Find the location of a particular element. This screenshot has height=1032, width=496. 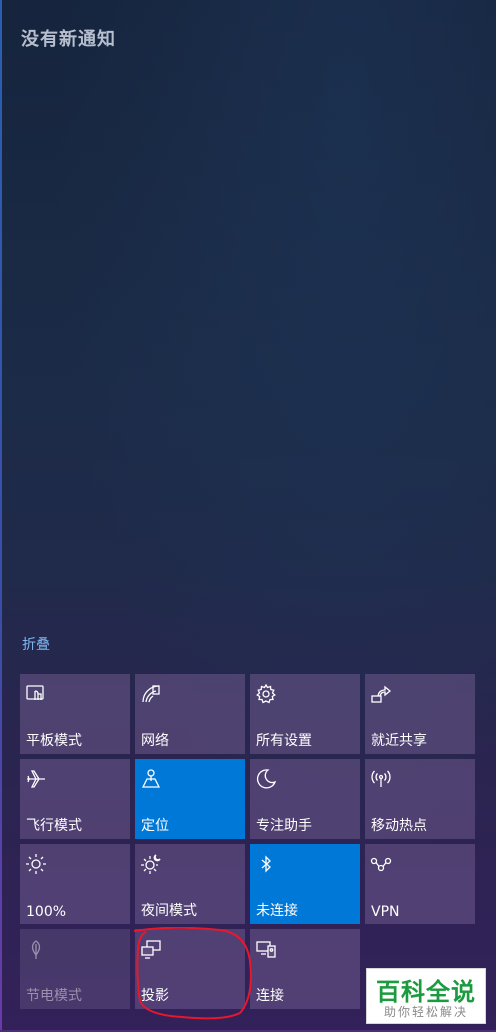

battery-saver-icon is located at coordinates (36, 949).